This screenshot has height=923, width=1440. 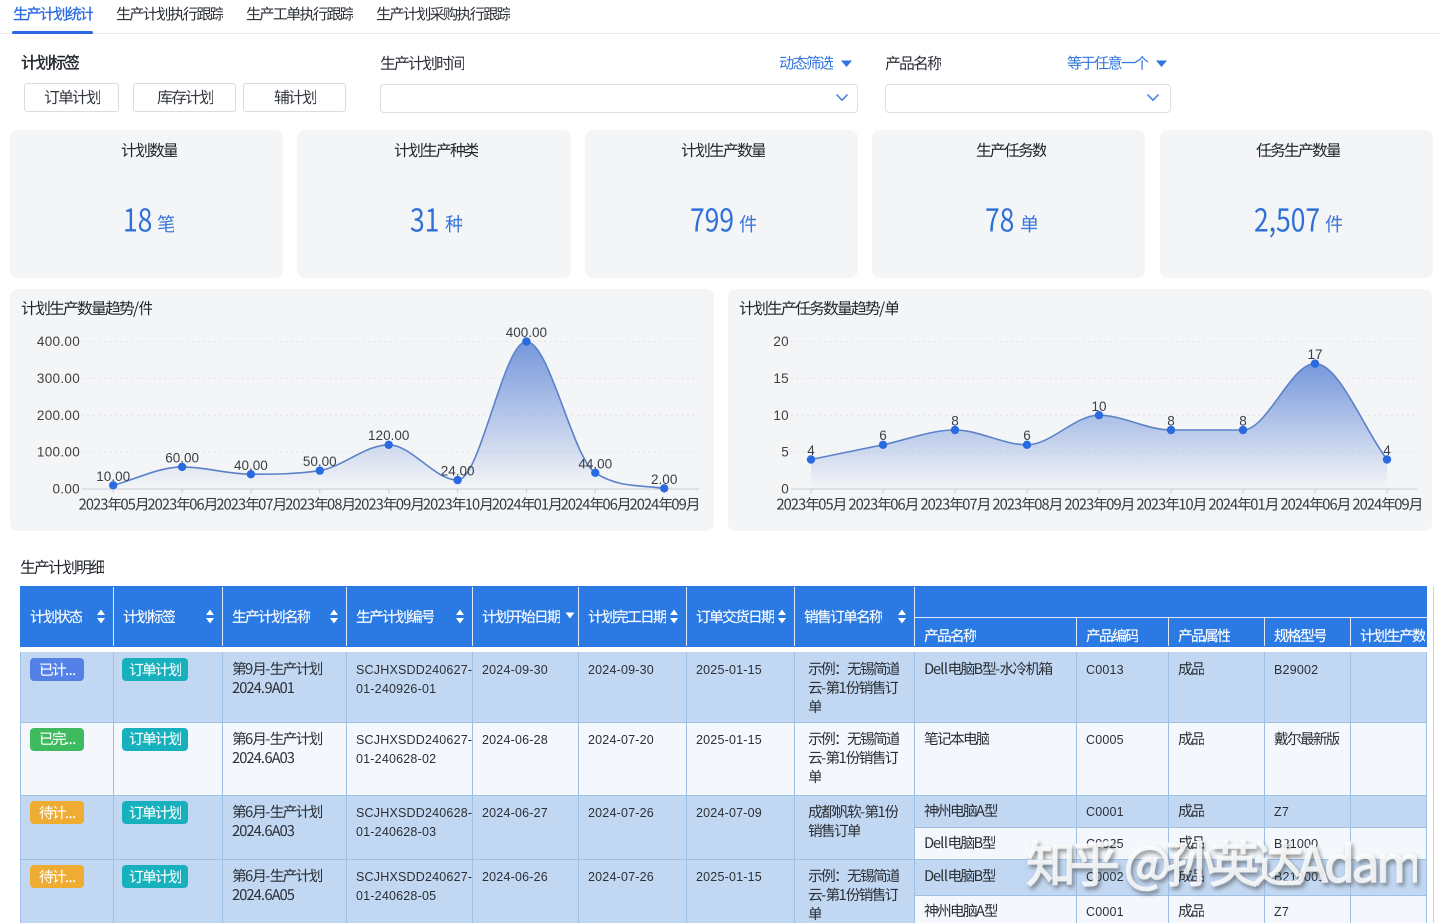 What do you see at coordinates (58, 452) in the screenshot?
I see `svg-text: 100.00` at bounding box center [58, 452].